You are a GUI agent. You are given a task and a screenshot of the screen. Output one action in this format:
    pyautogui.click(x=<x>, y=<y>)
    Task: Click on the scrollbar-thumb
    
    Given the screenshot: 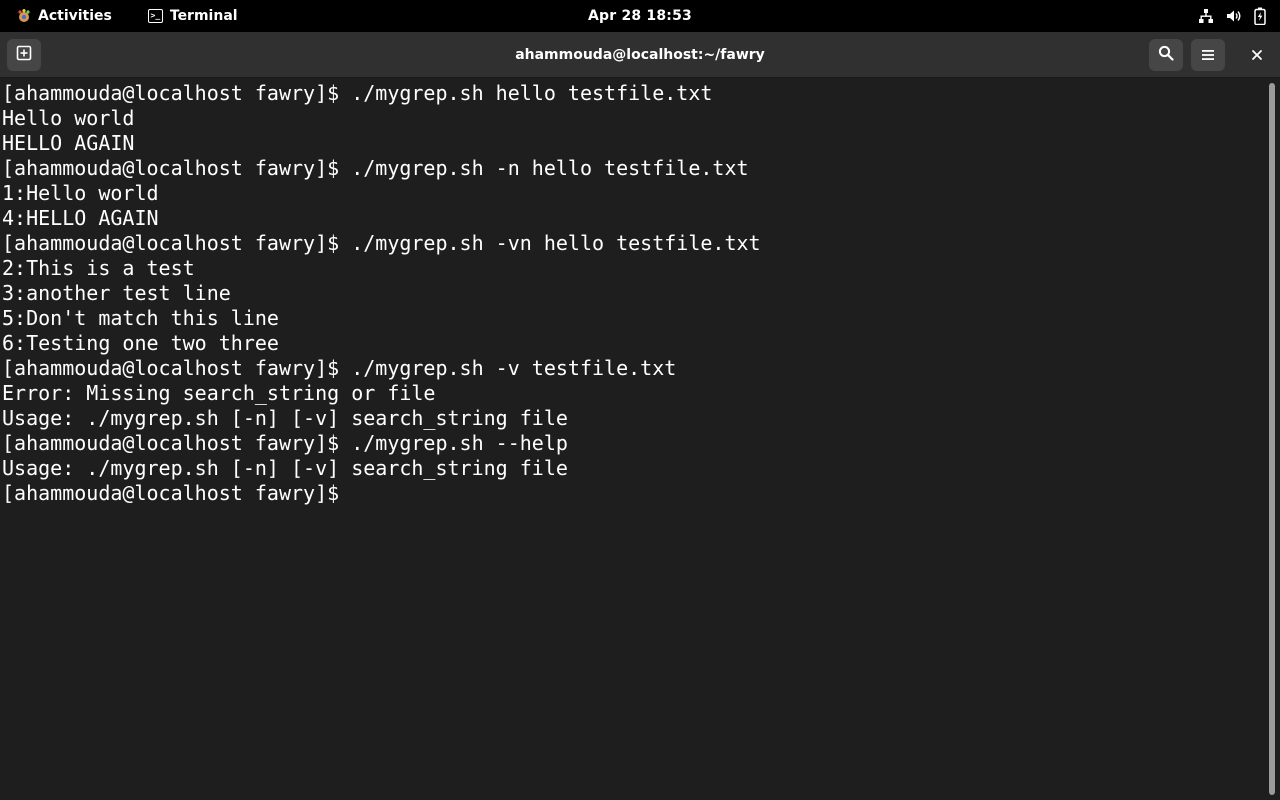 What is the action you would take?
    pyautogui.click(x=1272, y=439)
    